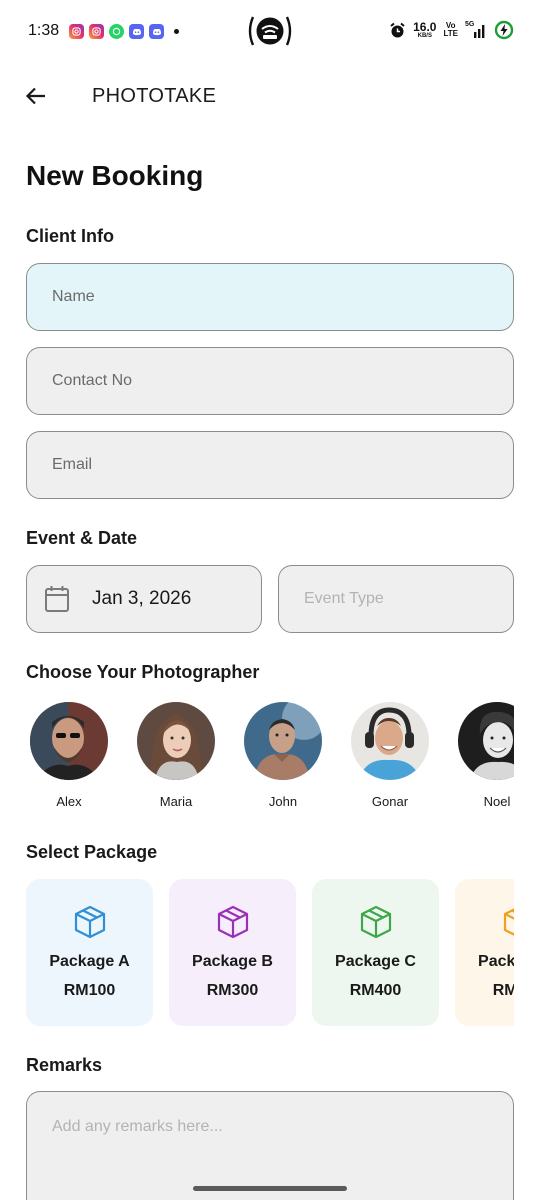  I want to click on date-value: Jan 3, 2026, so click(142, 598).